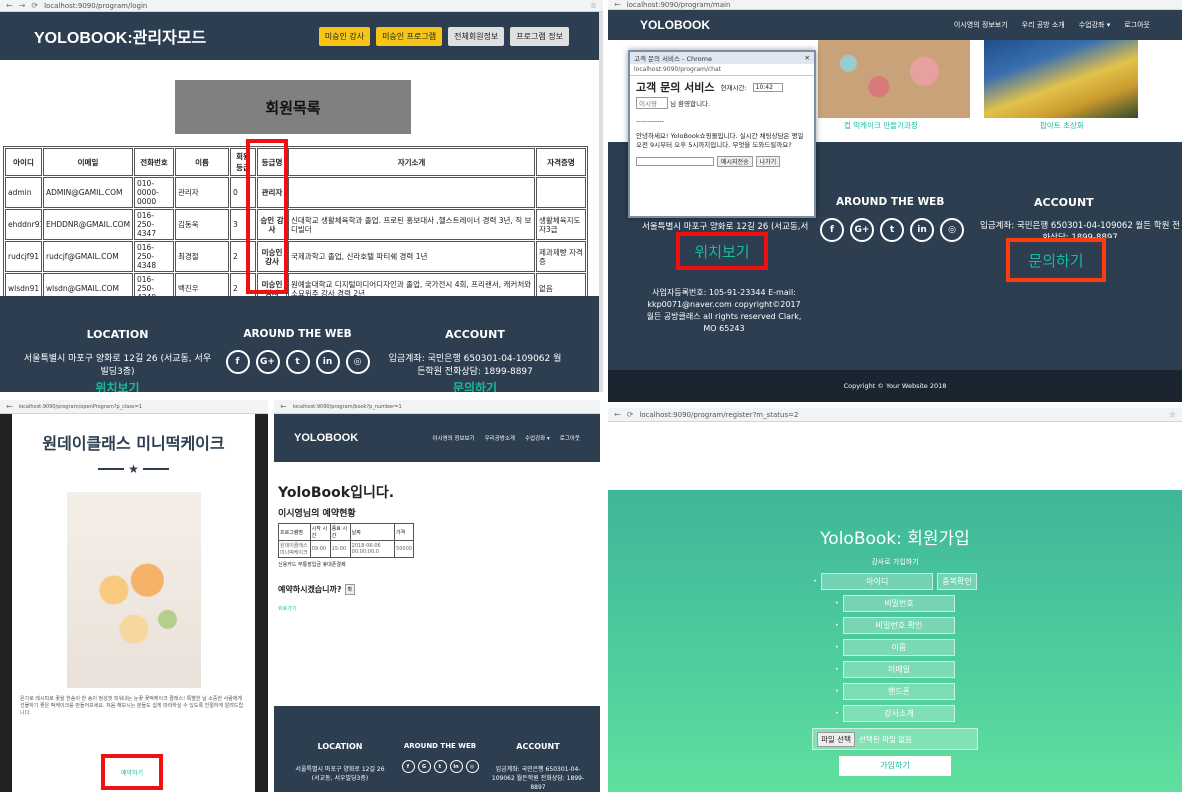 The height and width of the screenshot is (792, 1182). I want to click on register-field-5: 핸드폰, so click(899, 691).